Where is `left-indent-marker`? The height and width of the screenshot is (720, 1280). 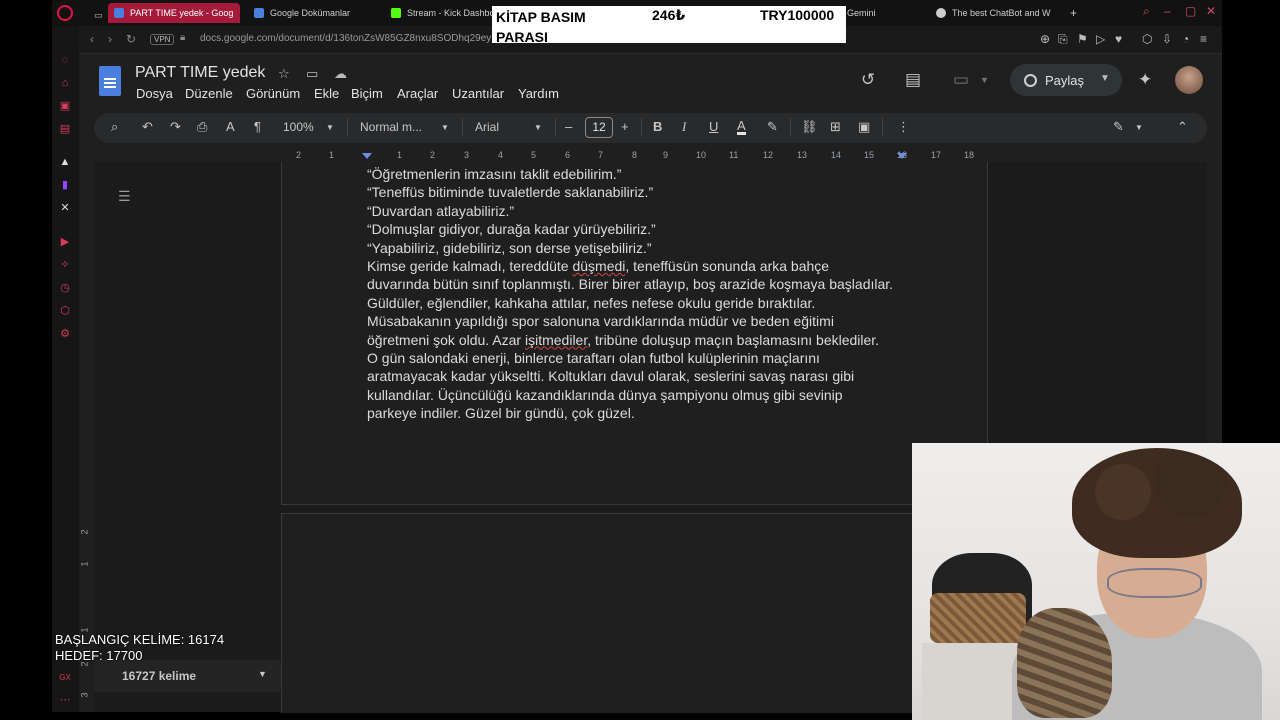 left-indent-marker is located at coordinates (367, 156).